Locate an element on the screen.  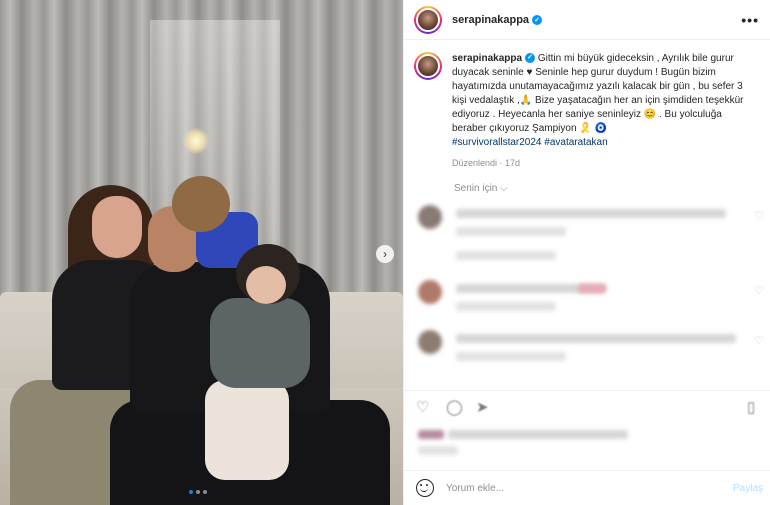
comment-sort-dropdown: Senin için ⌵ is located at coordinates (481, 188).